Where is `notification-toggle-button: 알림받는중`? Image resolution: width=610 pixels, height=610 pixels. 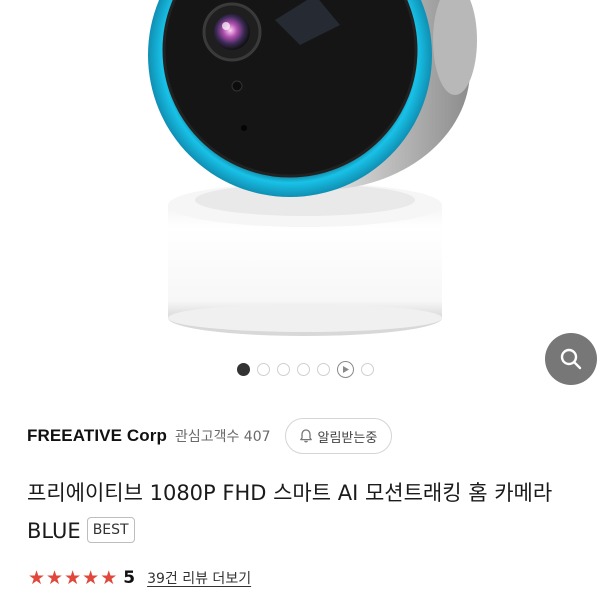
notification-toggle-button: 알림받는중 is located at coordinates (338, 436).